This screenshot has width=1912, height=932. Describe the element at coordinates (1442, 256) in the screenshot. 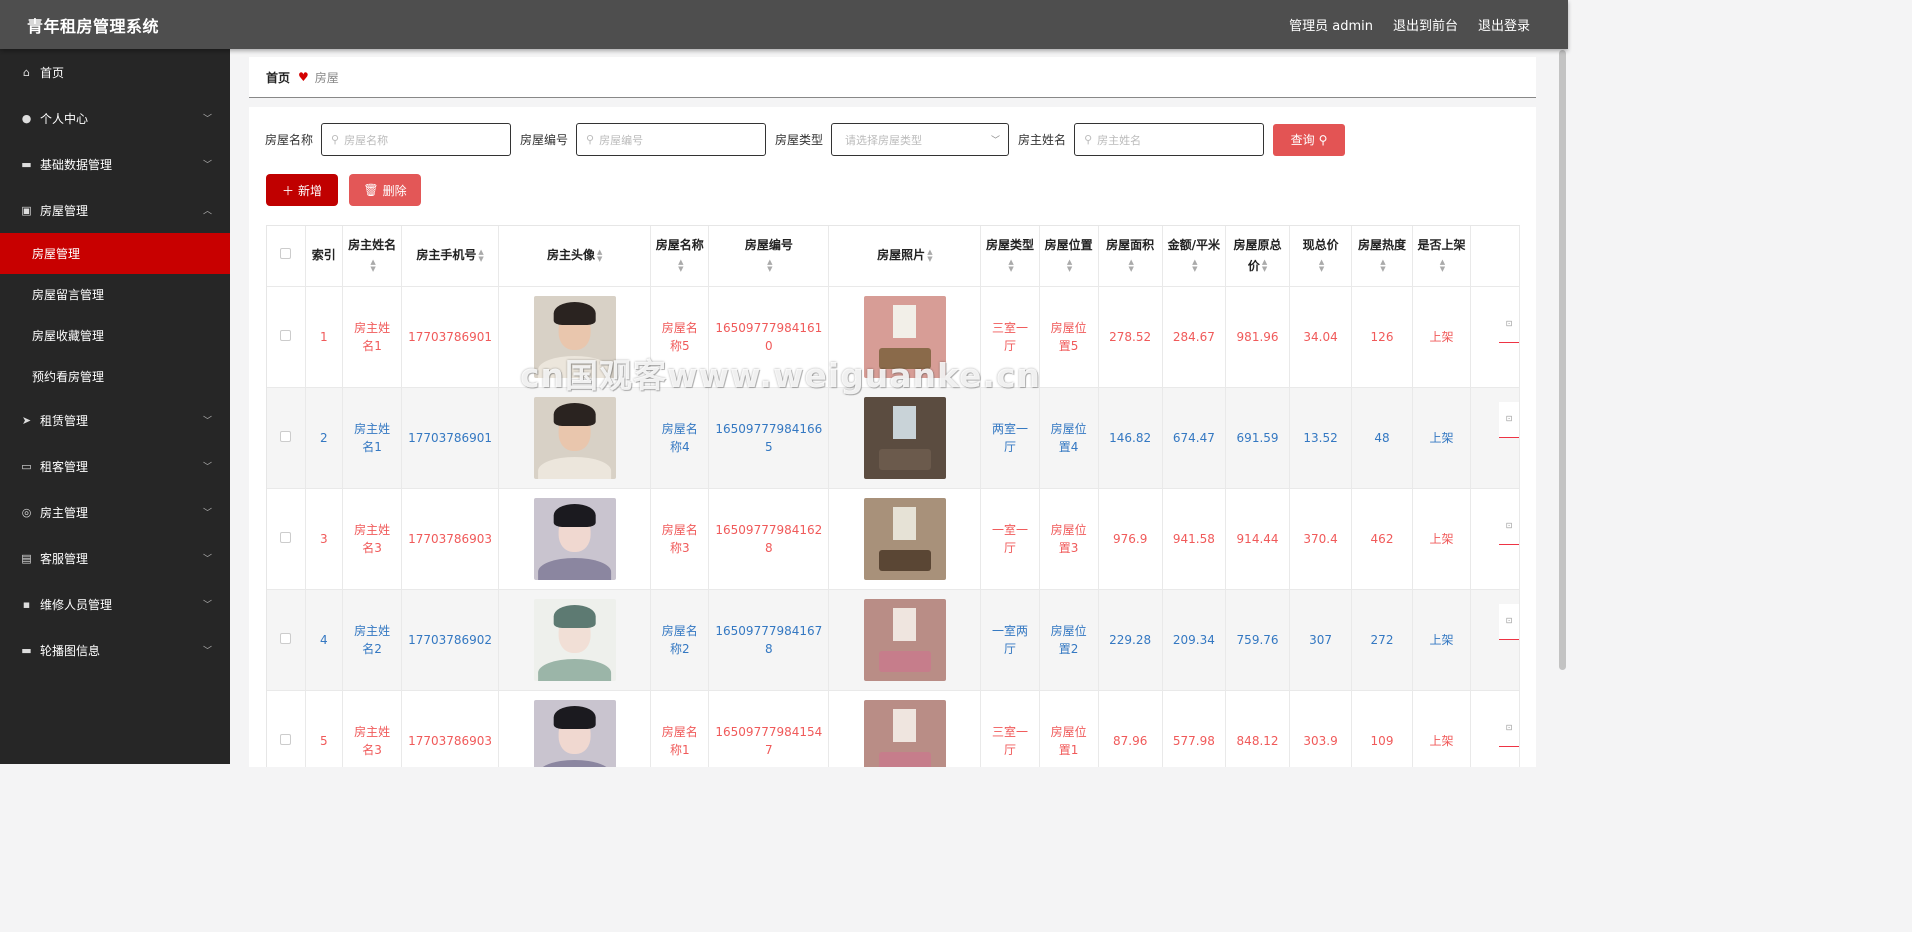

I see `header-listed: 是否上架 ▲ ▼` at that location.